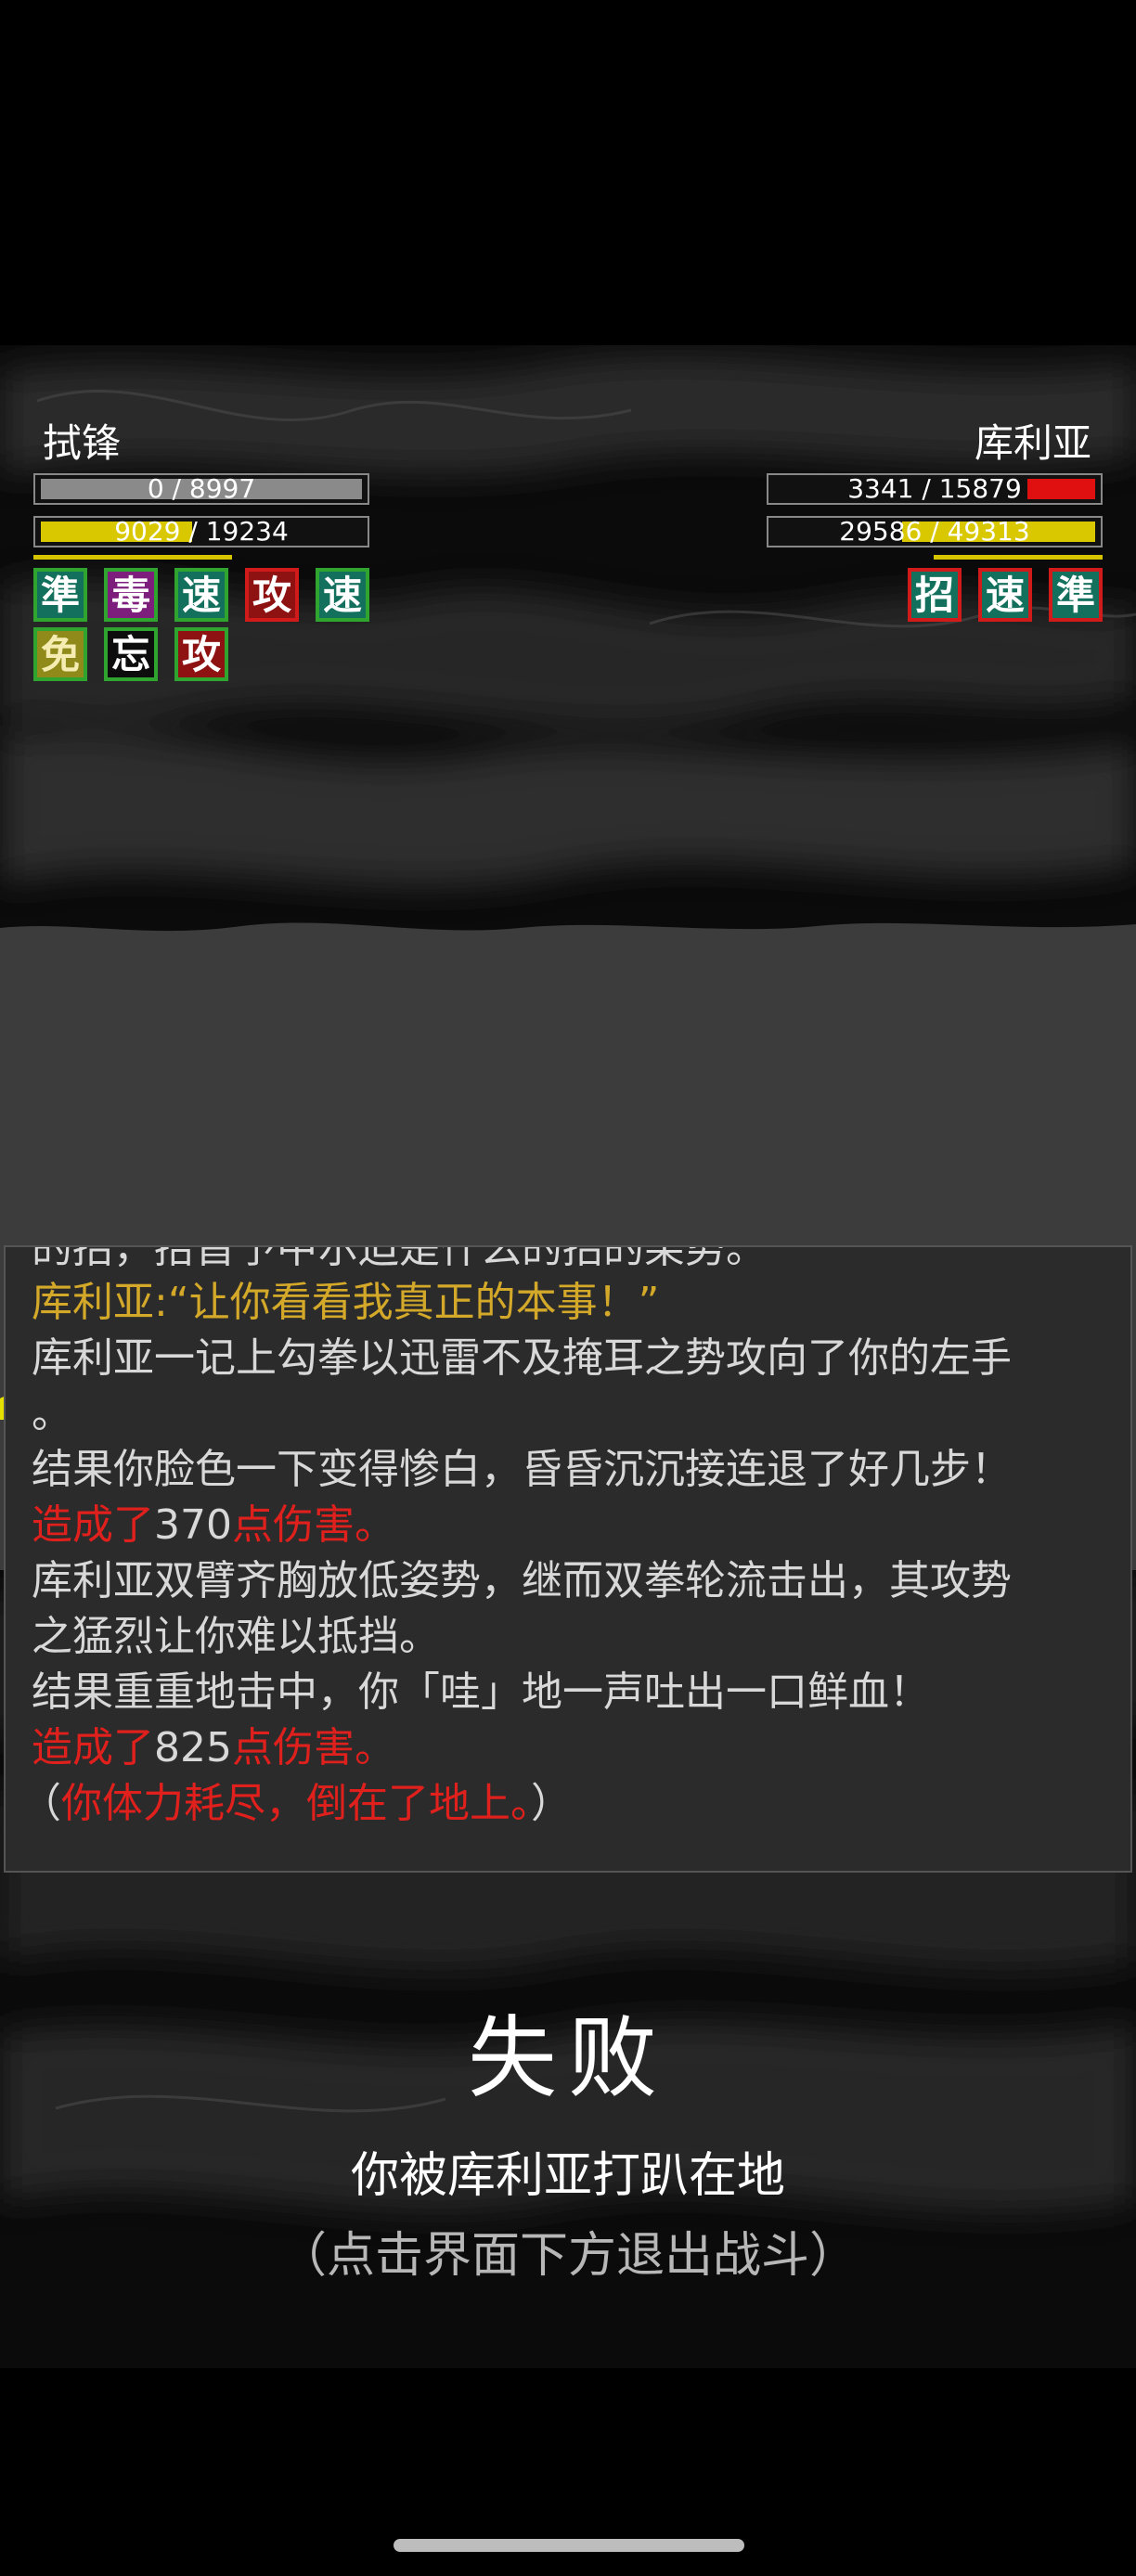 This screenshot has height=2576, width=1136. I want to click on buff-badge: 準, so click(60, 595).